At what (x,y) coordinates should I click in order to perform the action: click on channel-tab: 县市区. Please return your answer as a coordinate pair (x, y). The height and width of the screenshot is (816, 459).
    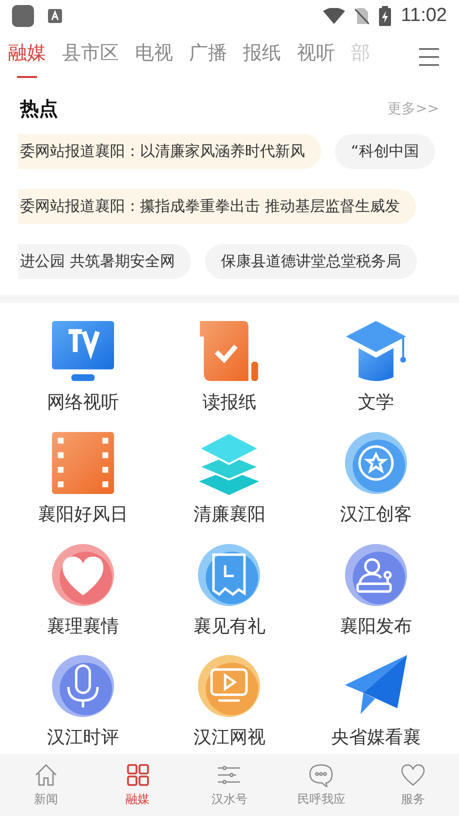
    Looking at the image, I should click on (90, 59).